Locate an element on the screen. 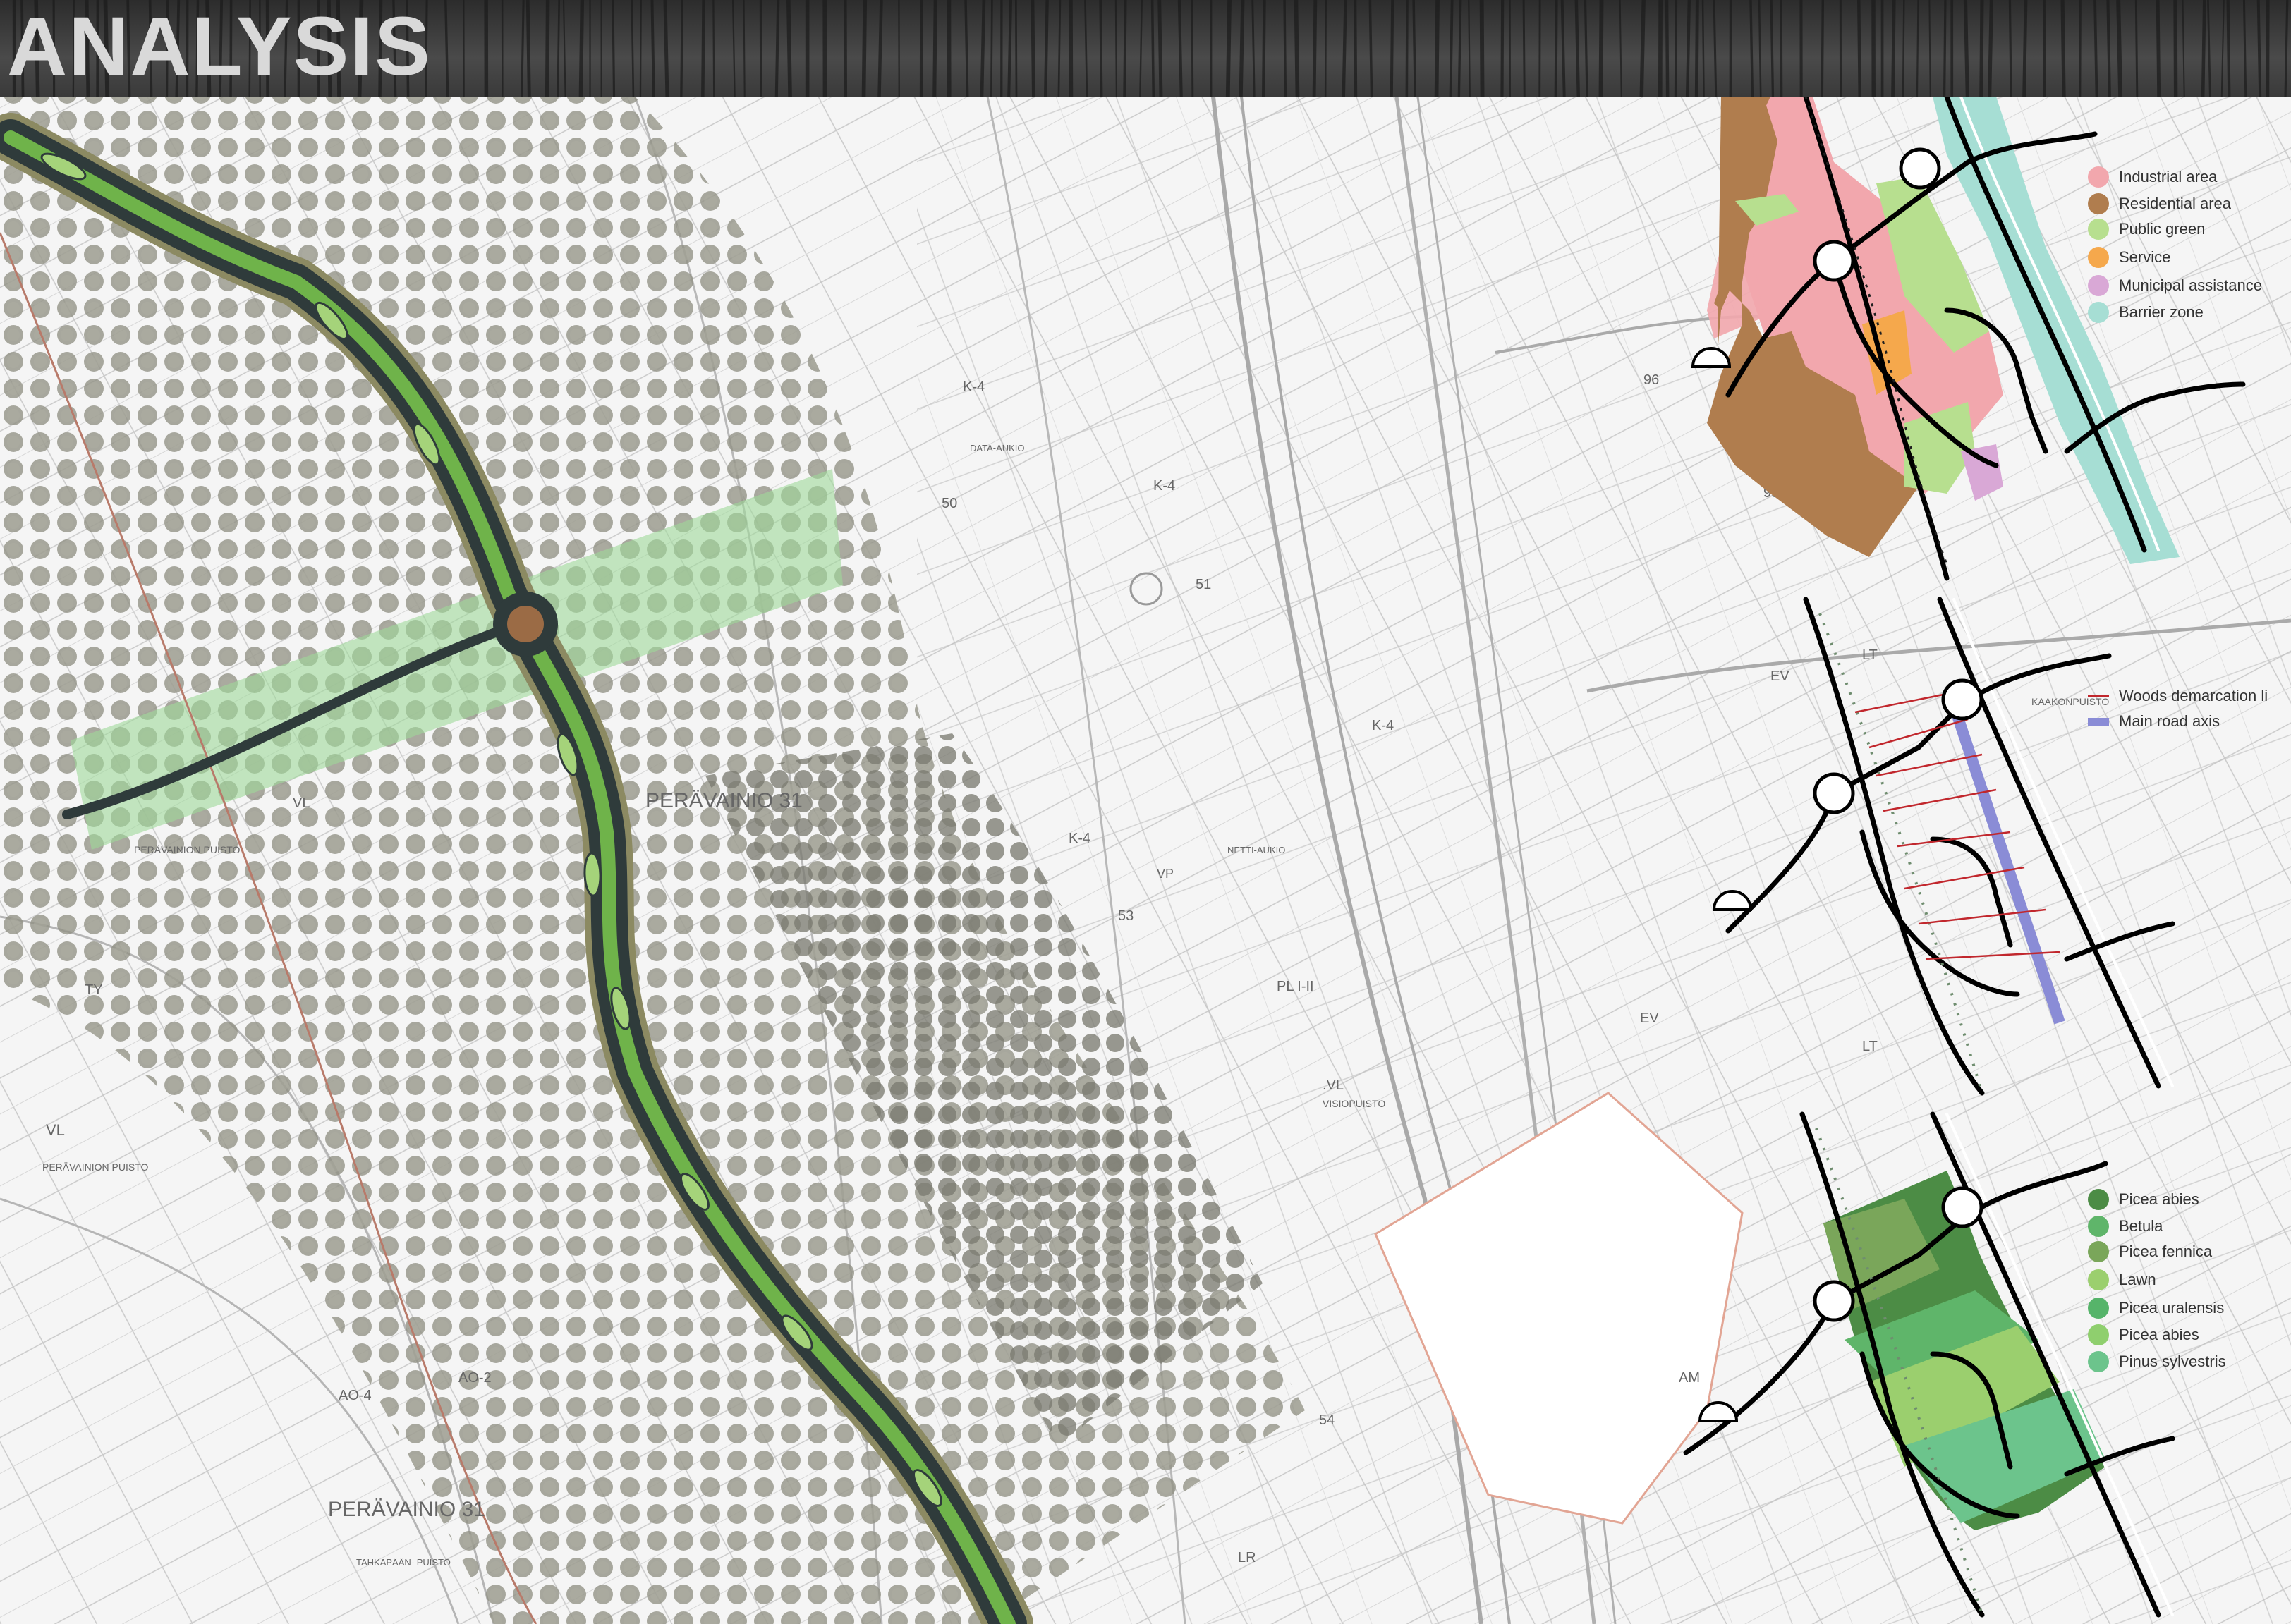  map-label-peravainionpuisto-b: PERÄVAINION PUISTO is located at coordinates (187, 849).